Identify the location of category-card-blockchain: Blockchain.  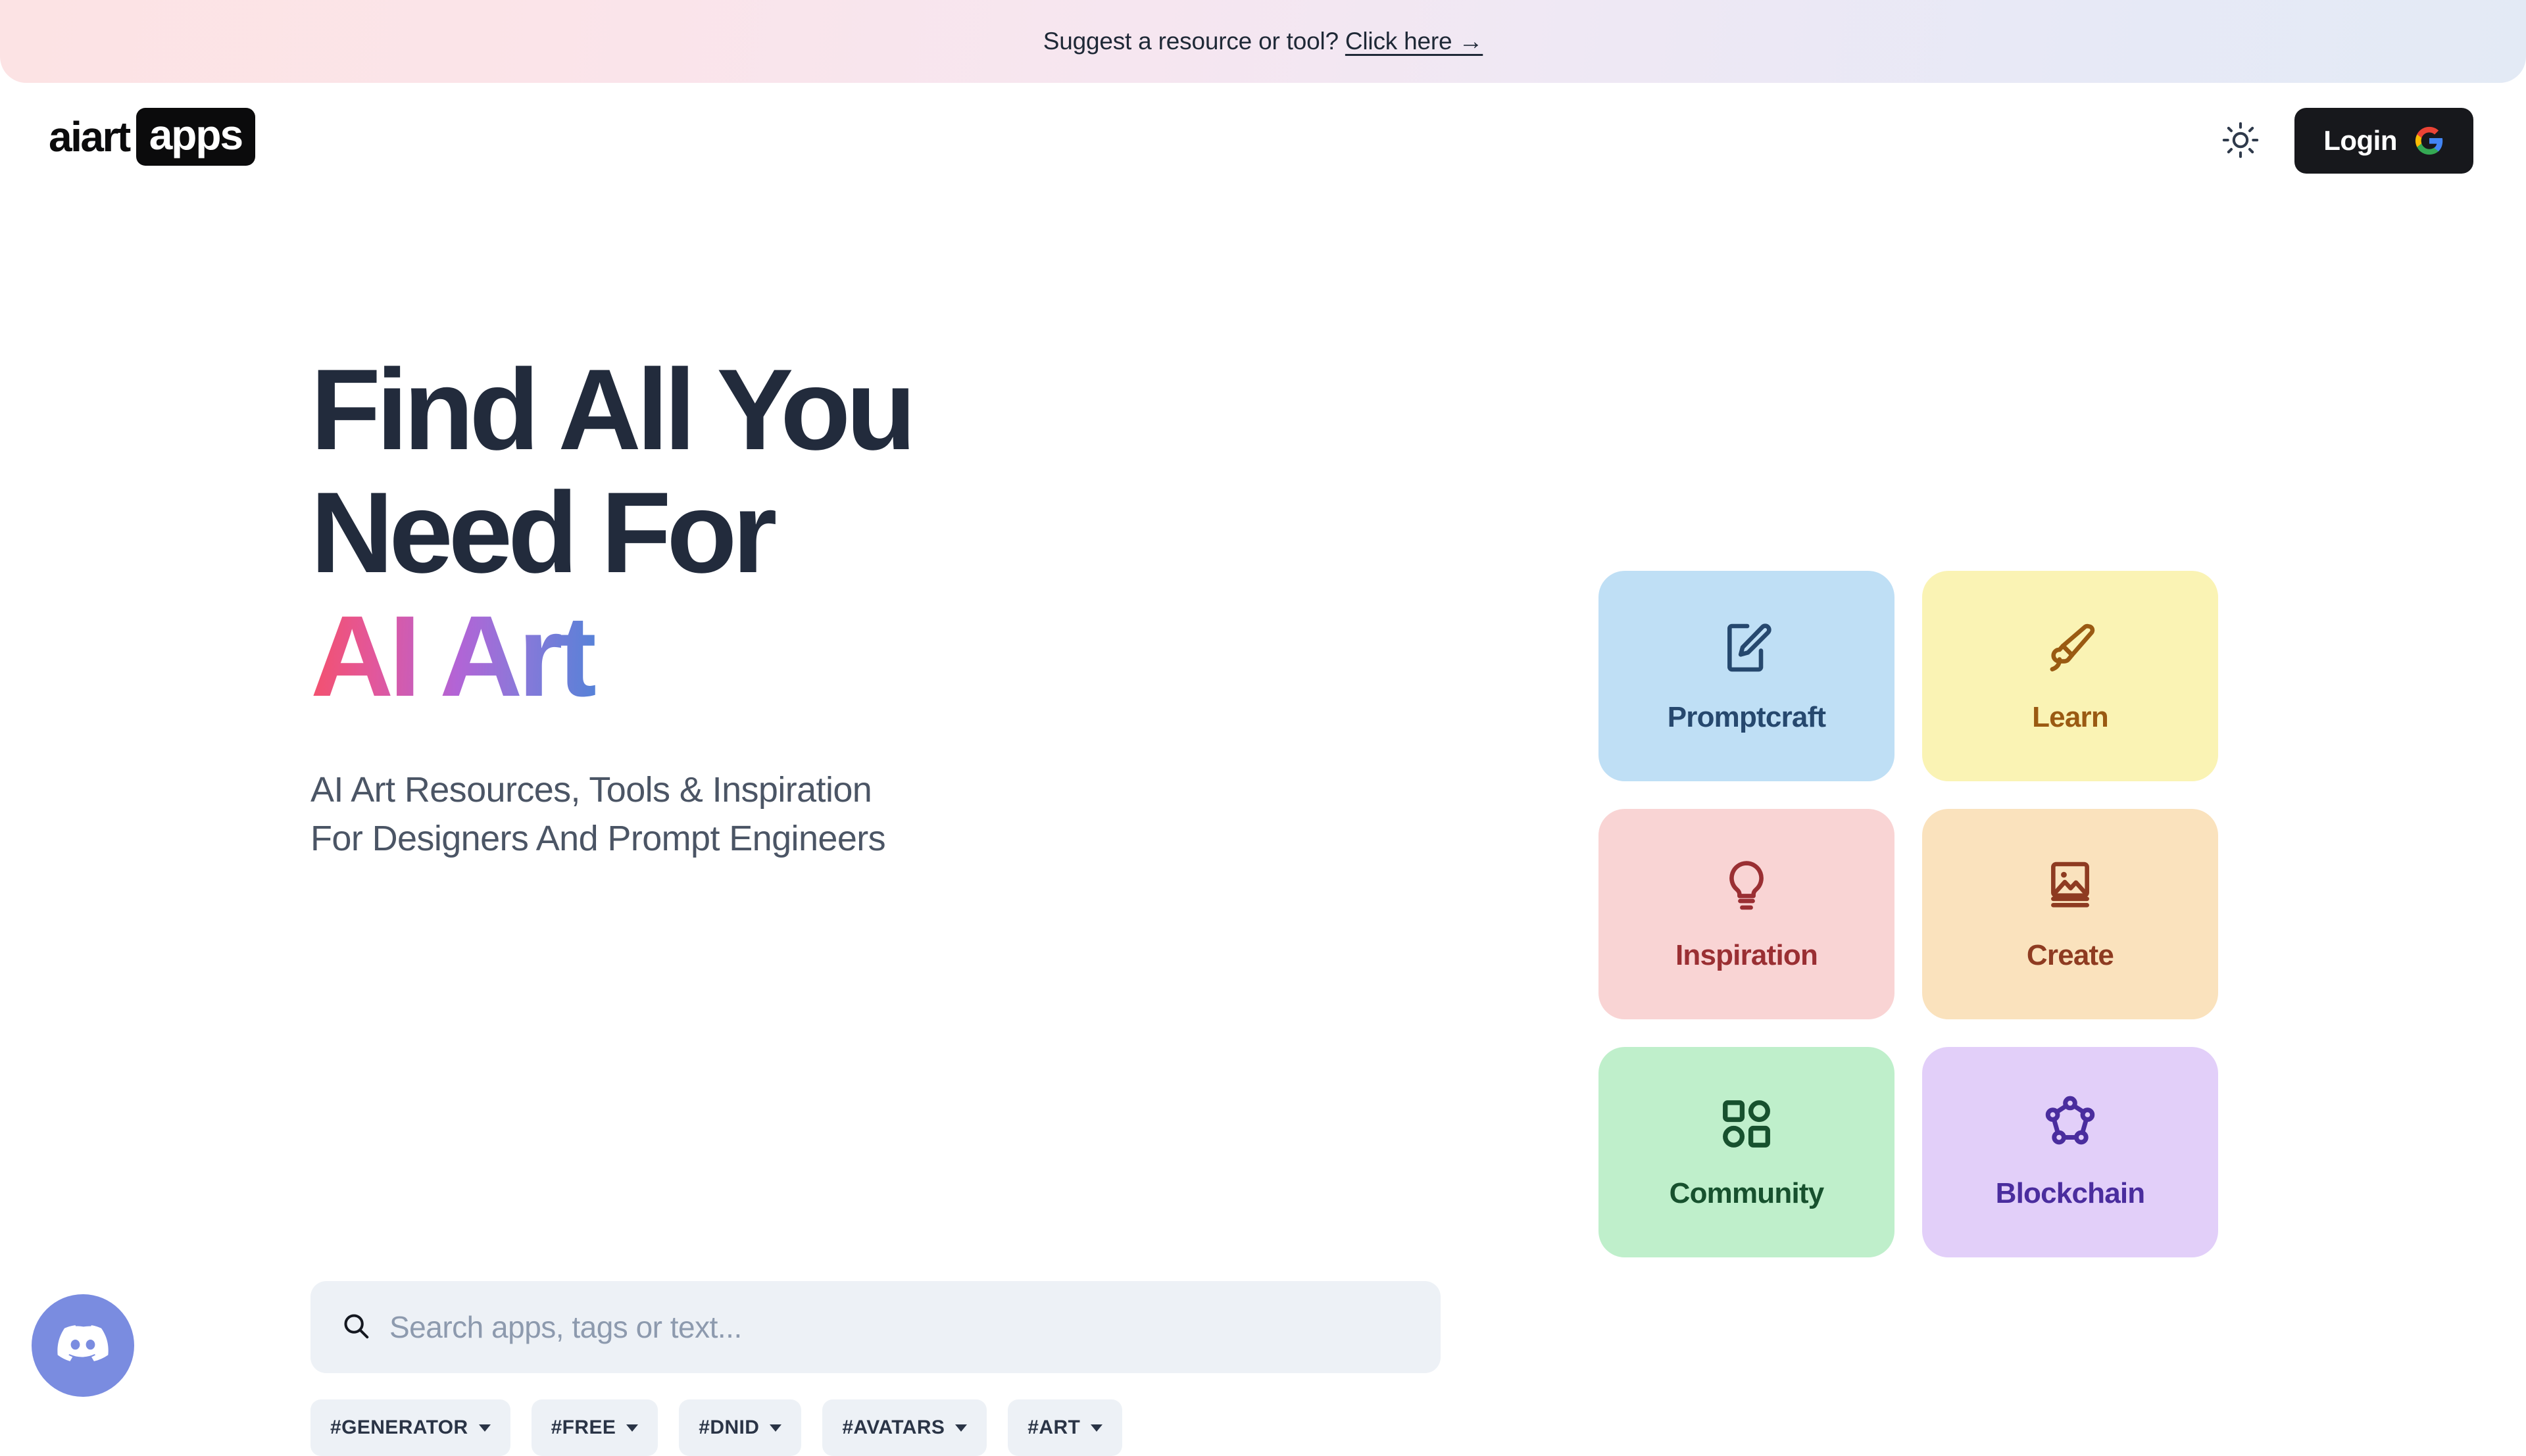
(2070, 1152).